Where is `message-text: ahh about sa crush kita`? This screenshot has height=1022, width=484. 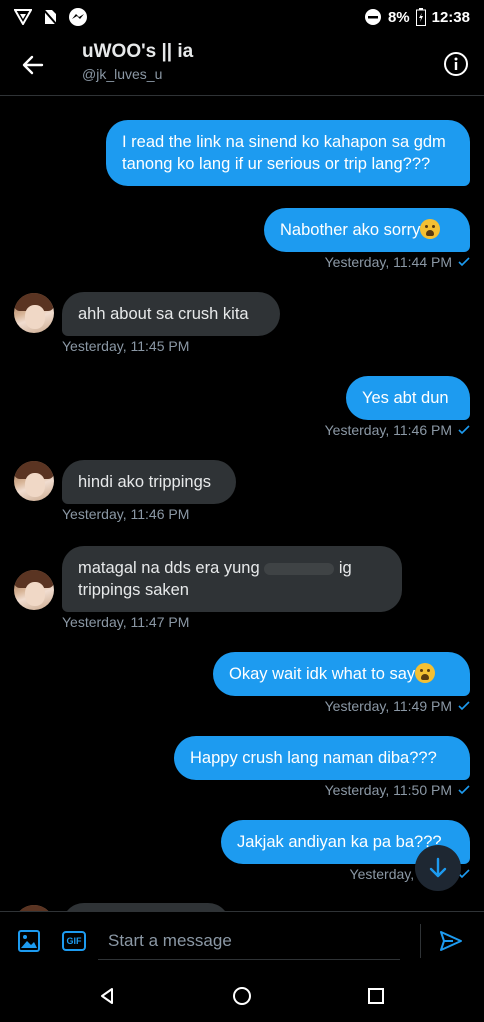
message-text: ahh about sa crush kita is located at coordinates (163, 314).